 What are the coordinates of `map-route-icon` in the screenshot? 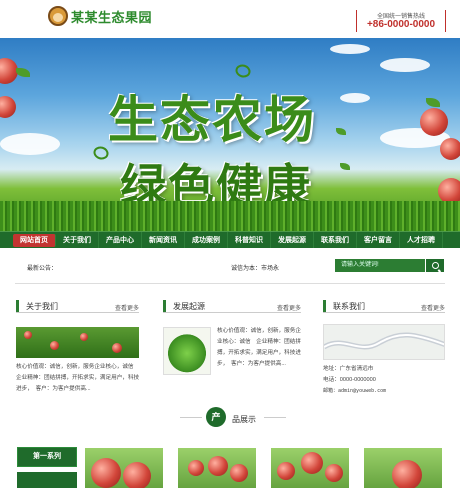 It's located at (384, 341).